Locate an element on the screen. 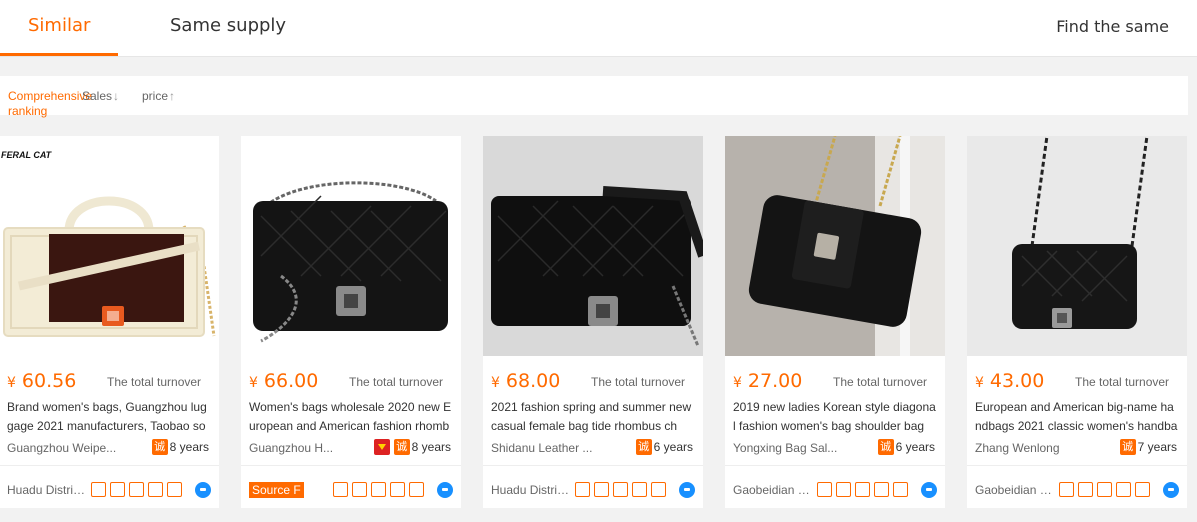 The width and height of the screenshot is (1197, 522). product-price: ¥66.00 is located at coordinates (284, 381).